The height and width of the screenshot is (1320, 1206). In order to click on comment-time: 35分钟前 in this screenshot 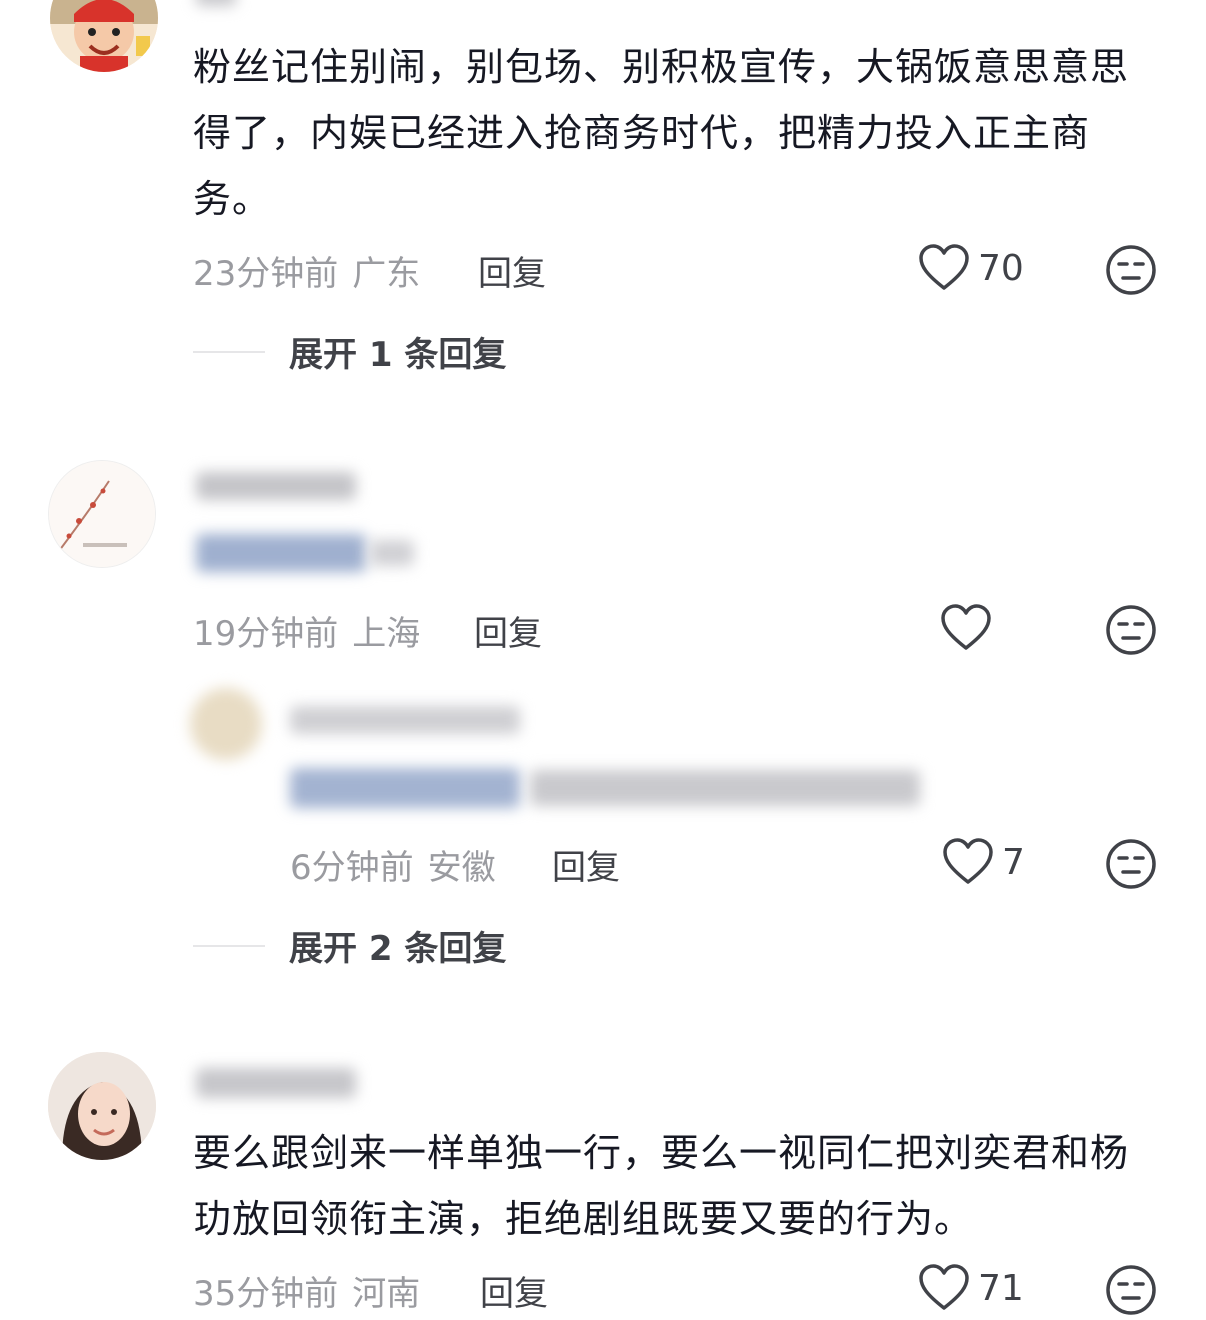, I will do `click(266, 1294)`.